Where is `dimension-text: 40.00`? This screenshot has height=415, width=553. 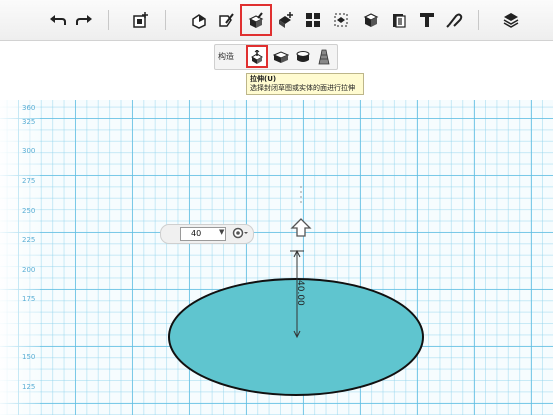
dimension-text: 40.00 is located at coordinates (300, 293).